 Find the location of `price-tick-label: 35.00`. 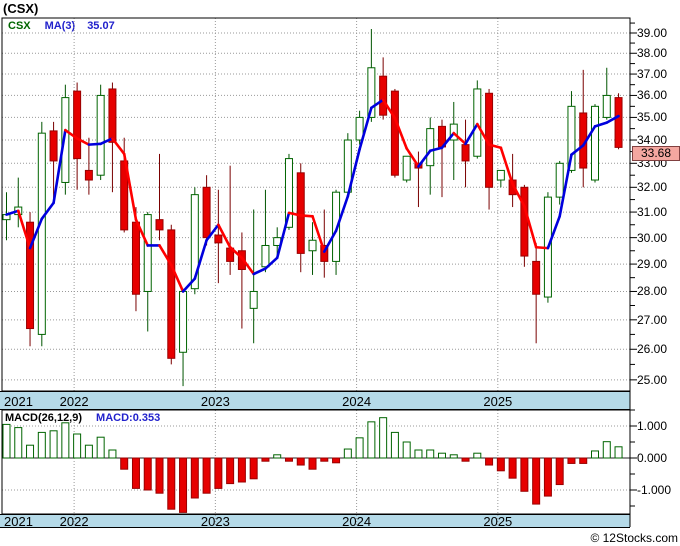

price-tick-label: 35.00 is located at coordinates (652, 117).